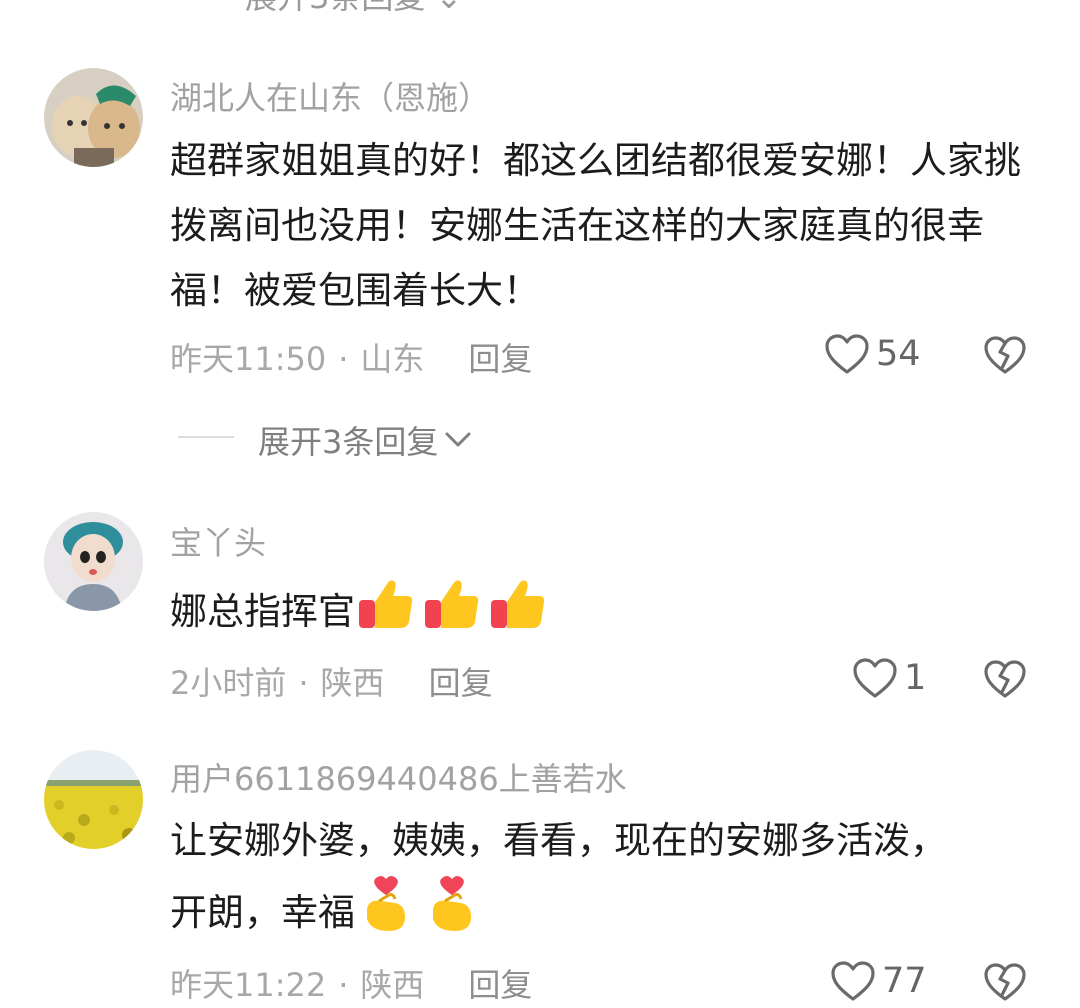  What do you see at coordinates (262, 912) in the screenshot?
I see `comment-text-body: 开朗，幸福` at bounding box center [262, 912].